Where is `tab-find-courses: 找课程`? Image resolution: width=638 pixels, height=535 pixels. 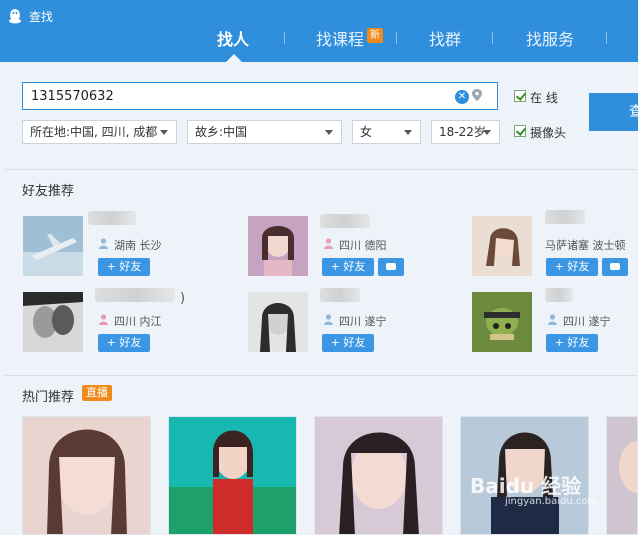 tab-find-courses: 找课程 is located at coordinates (340, 38).